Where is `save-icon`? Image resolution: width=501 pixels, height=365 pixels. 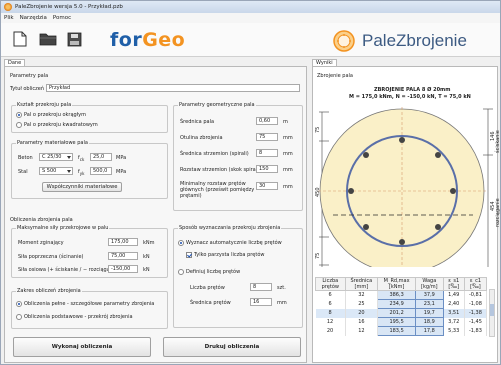
save-icon is located at coordinates (74, 39).